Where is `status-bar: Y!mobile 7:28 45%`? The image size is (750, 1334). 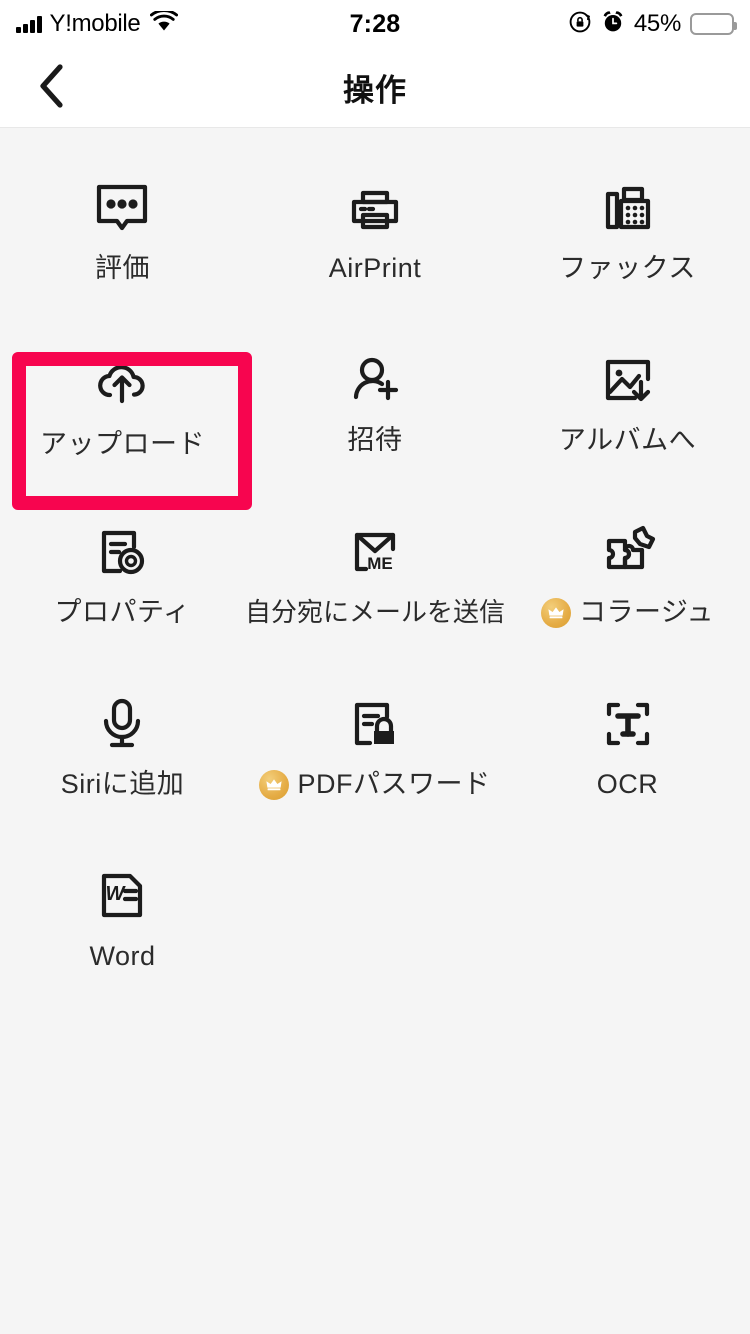
status-bar: Y!mobile 7:28 45% is located at coordinates (375, 24).